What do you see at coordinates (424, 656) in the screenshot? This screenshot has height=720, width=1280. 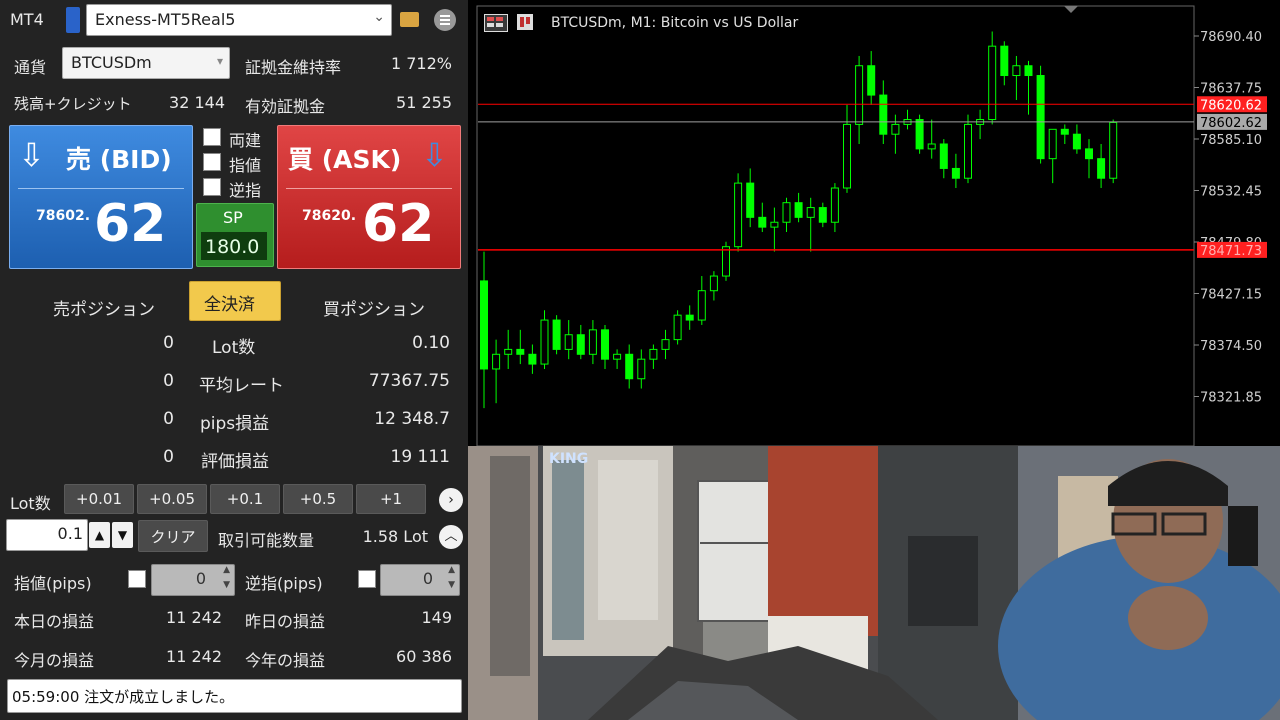 I see `year-pl-value: 60 386` at bounding box center [424, 656].